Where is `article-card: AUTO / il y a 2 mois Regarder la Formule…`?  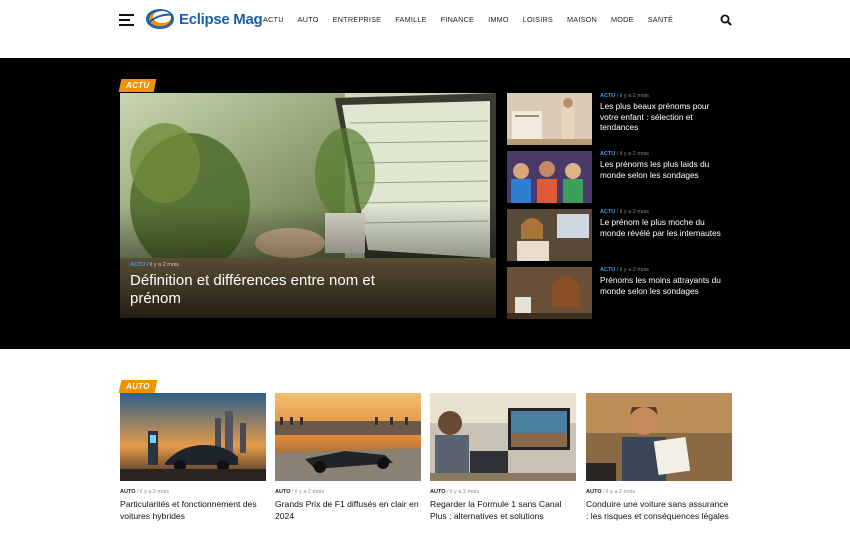 article-card: AUTO / il y a 2 mois Regarder la Formule… is located at coordinates (503, 457).